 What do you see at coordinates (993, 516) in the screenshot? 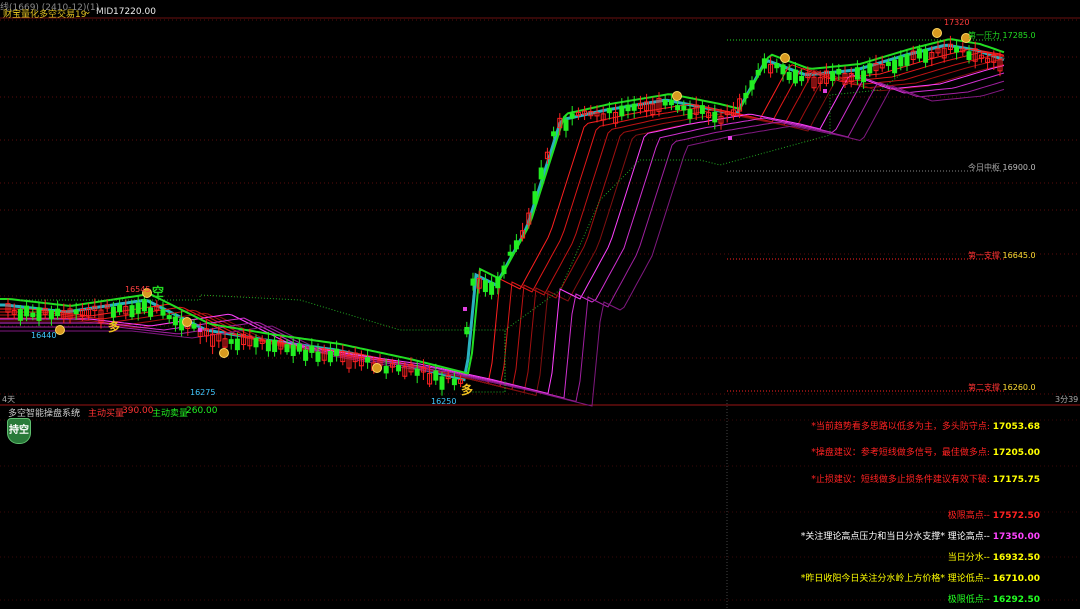
I see `info-line: 极限高点-- 17572.50` at bounding box center [993, 516].